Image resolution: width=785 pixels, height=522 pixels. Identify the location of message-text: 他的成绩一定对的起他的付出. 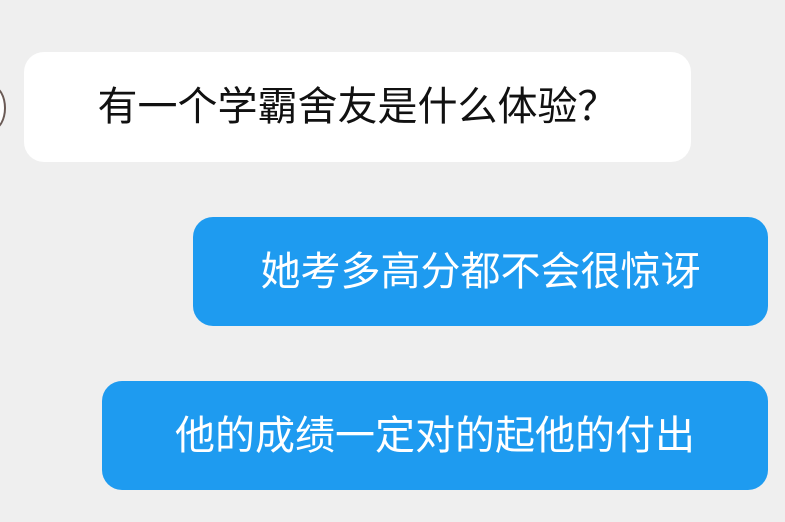
(435, 435).